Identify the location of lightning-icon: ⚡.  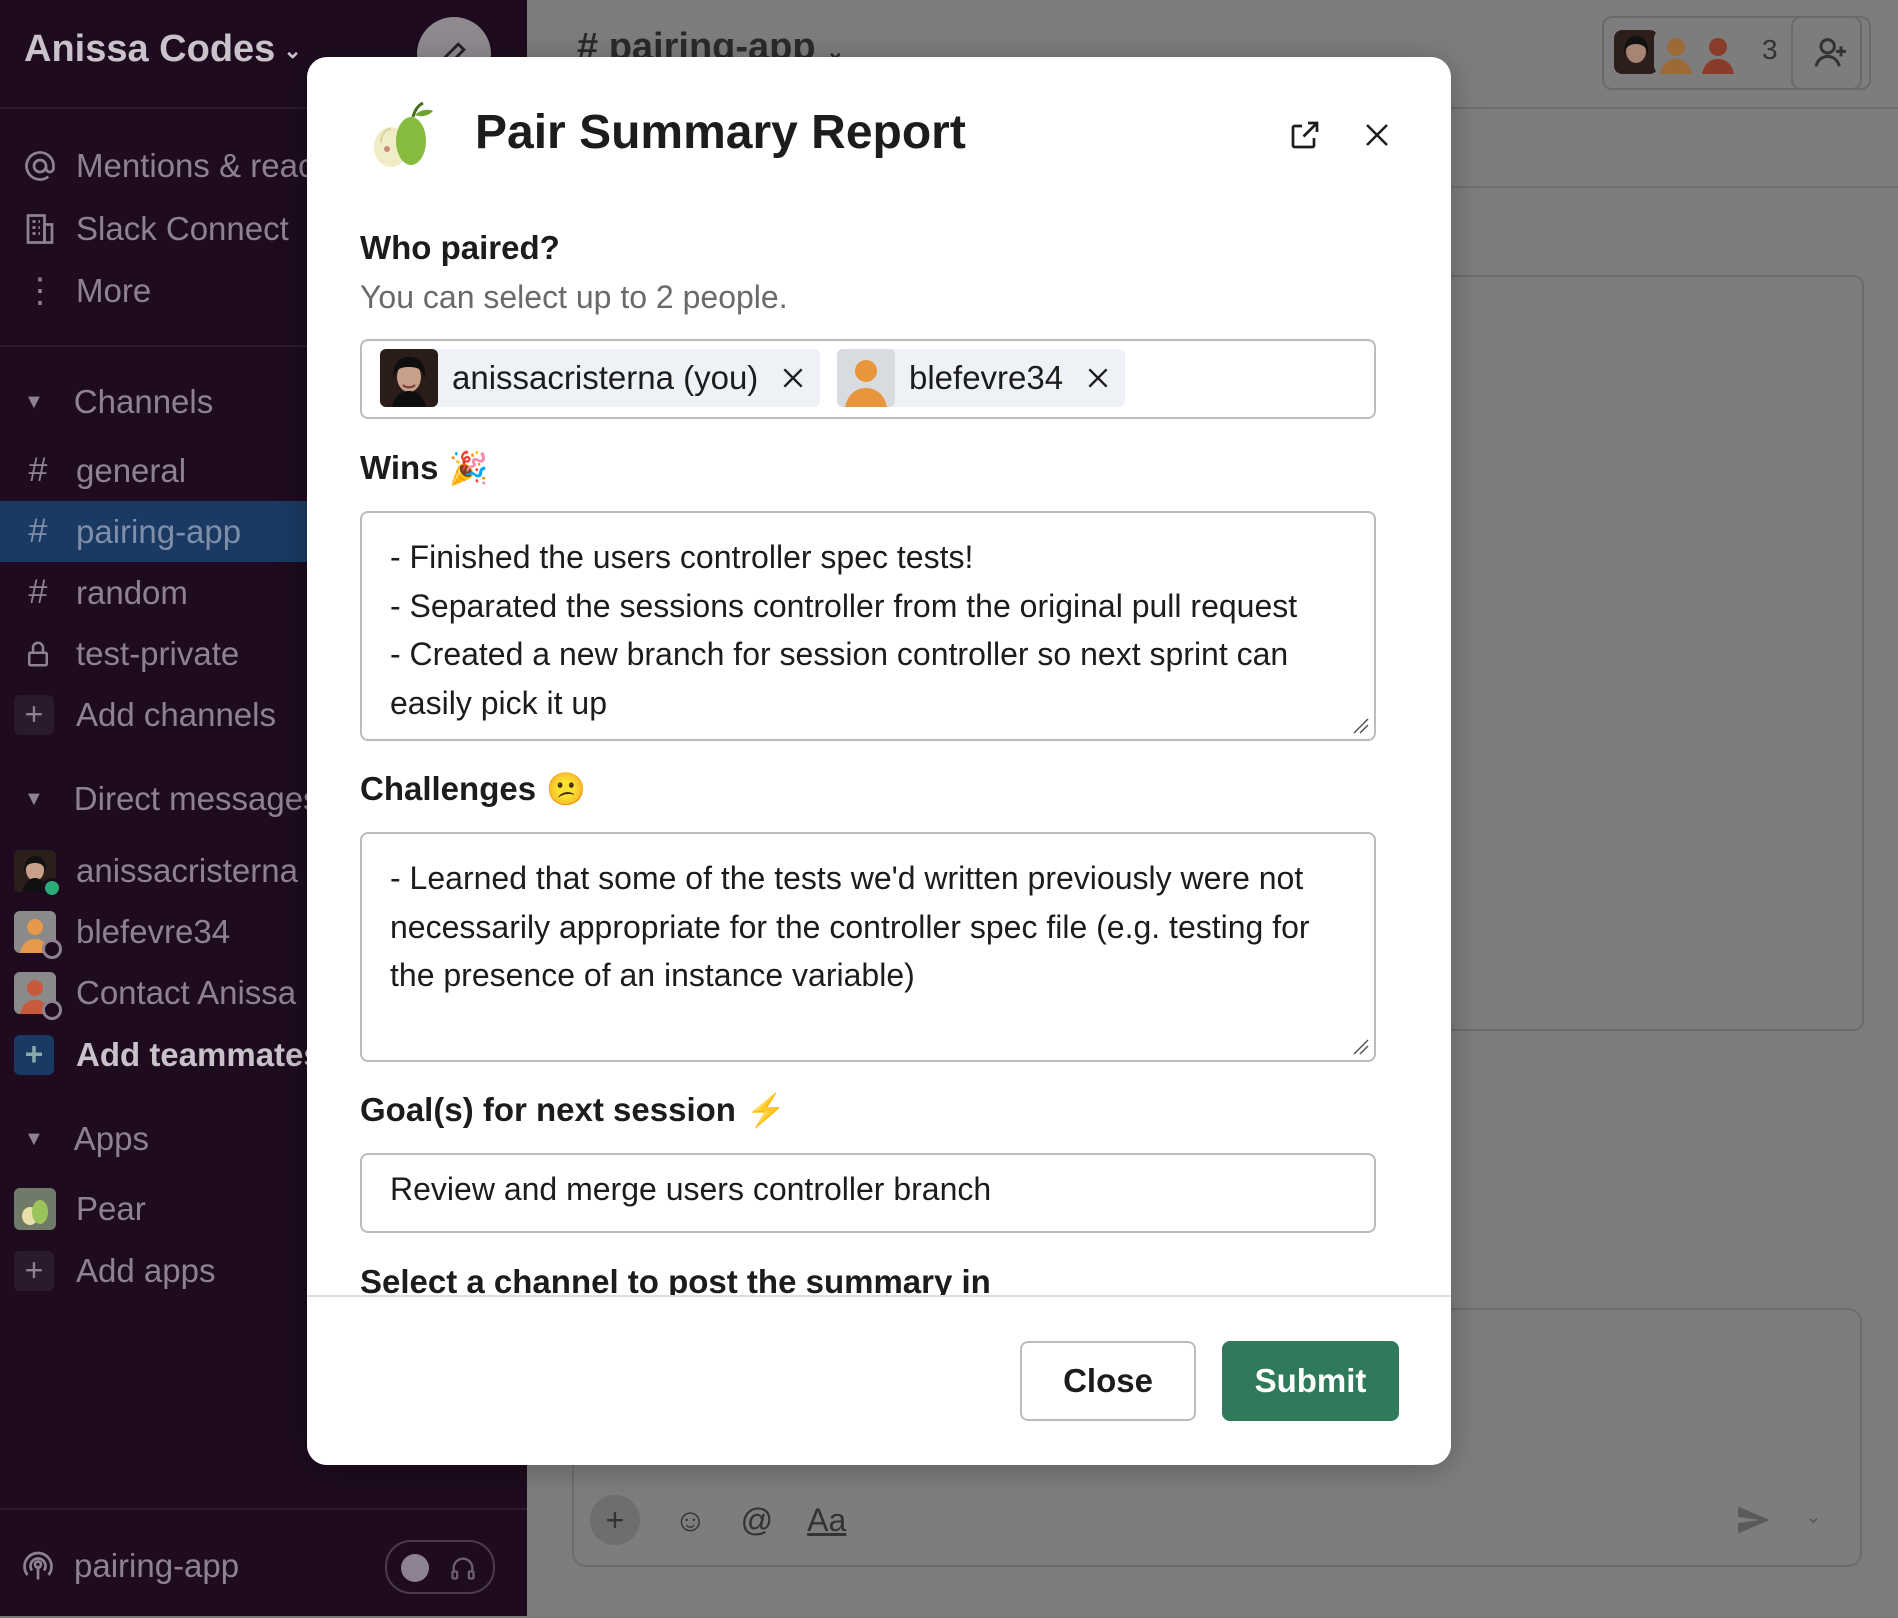
(765, 1110).